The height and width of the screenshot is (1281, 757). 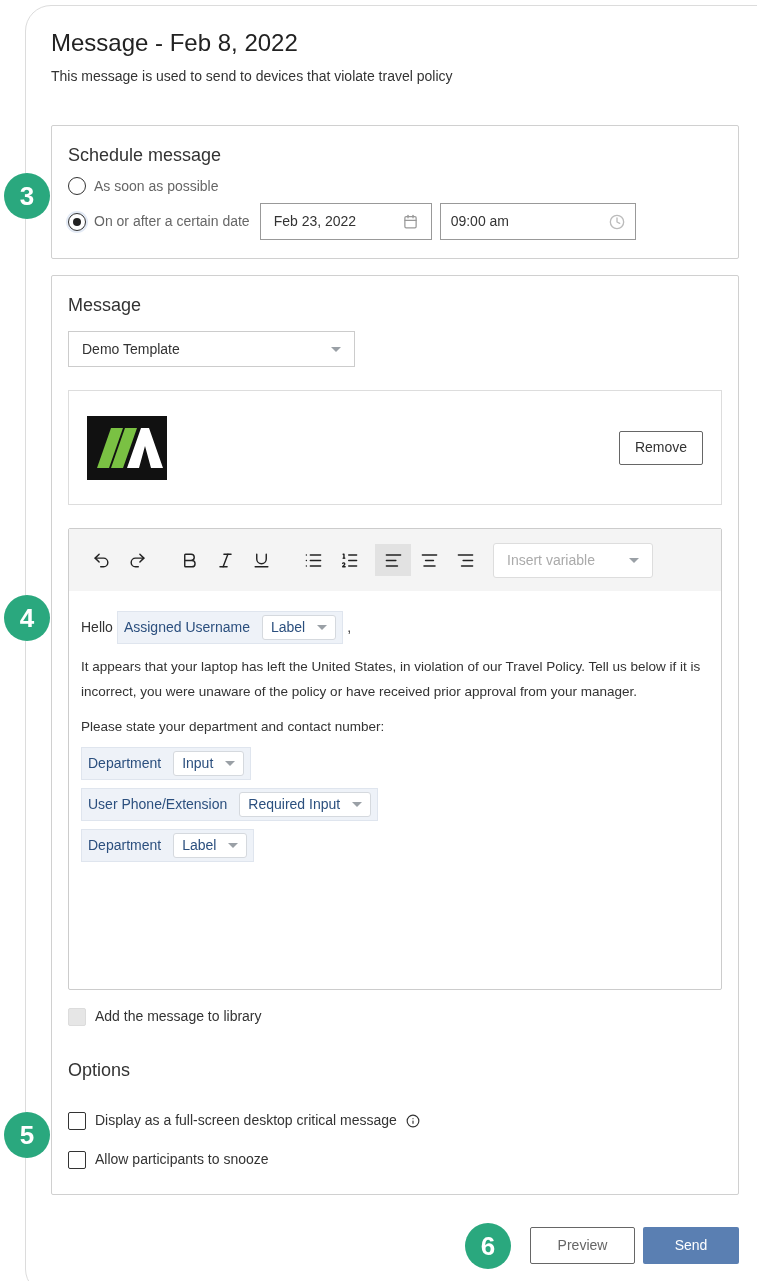 What do you see at coordinates (97, 627) in the screenshot?
I see `greeting-text: Hello` at bounding box center [97, 627].